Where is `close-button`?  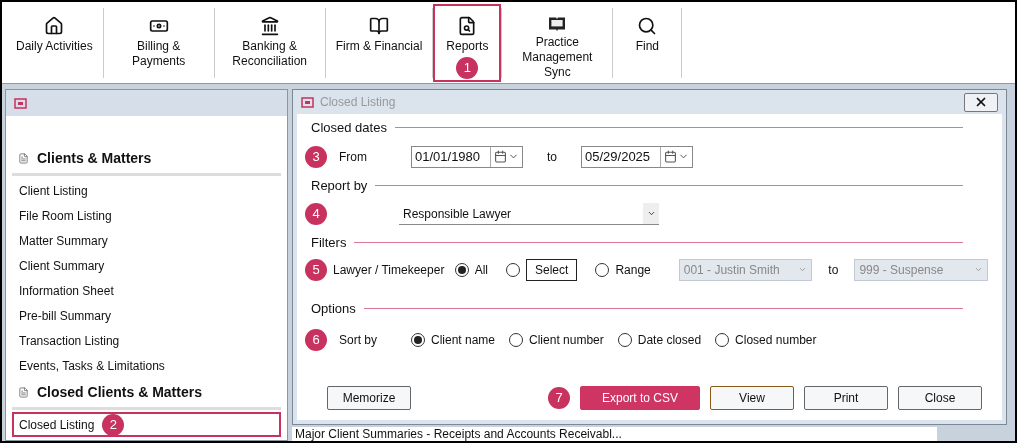
close-button is located at coordinates (981, 102).